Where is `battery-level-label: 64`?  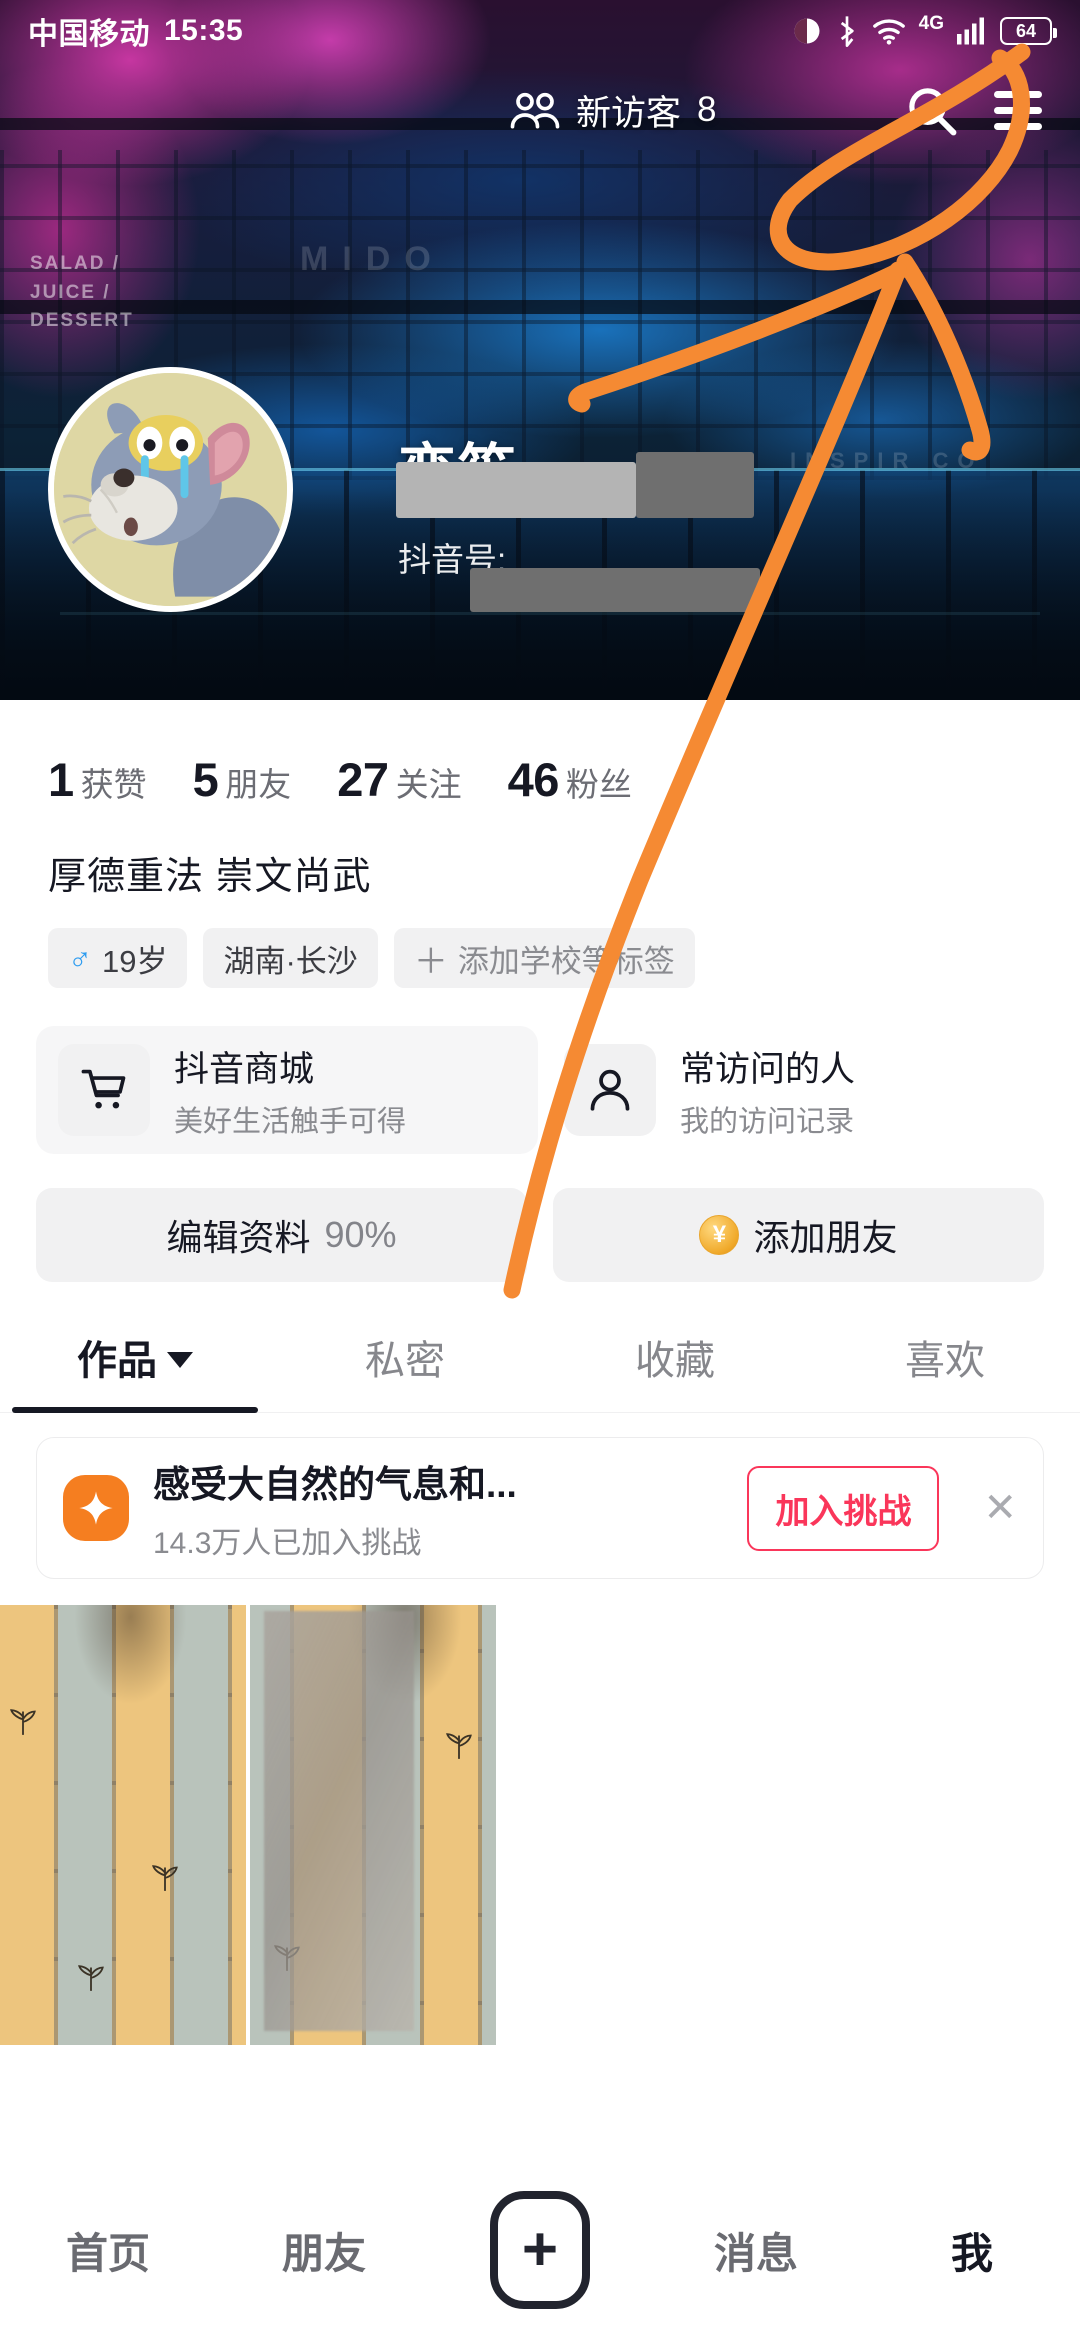
battery-level-label: 64 is located at coordinates (1026, 30).